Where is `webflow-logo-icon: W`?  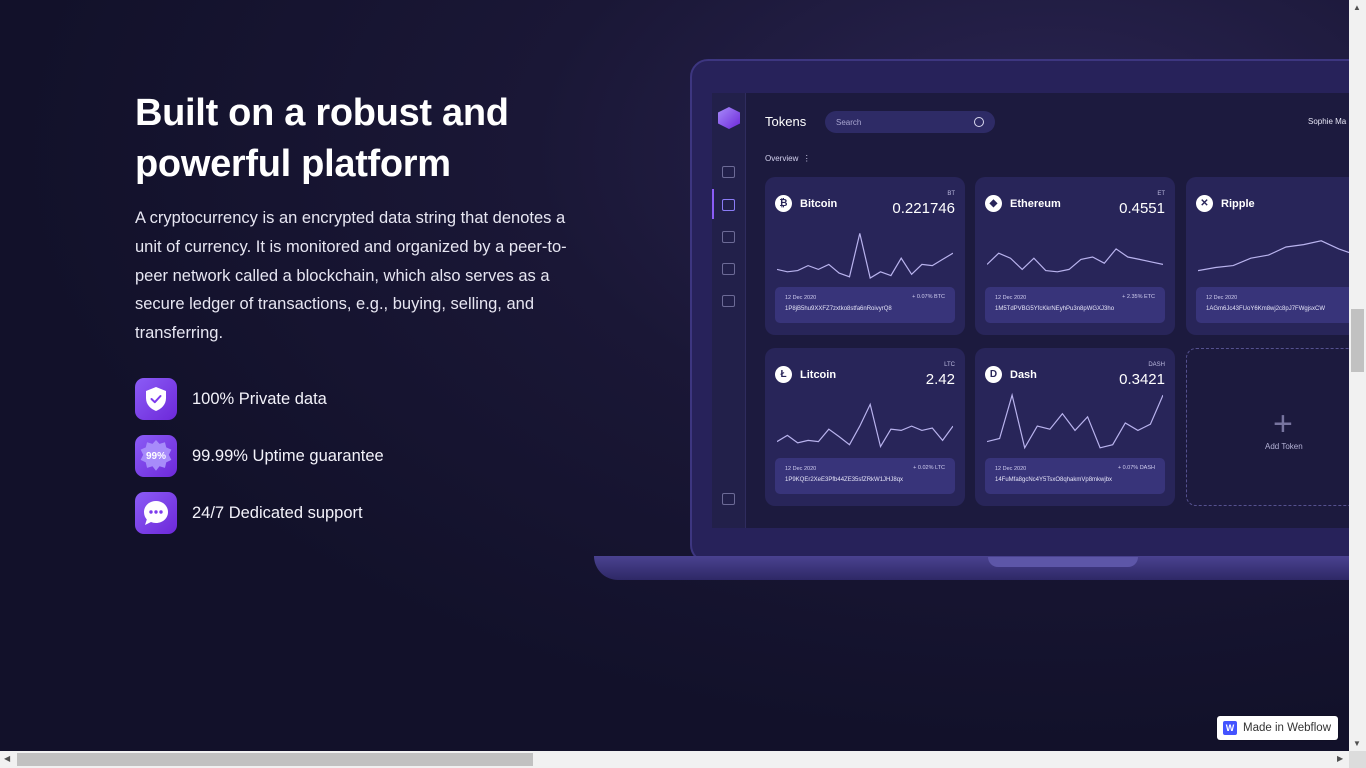 webflow-logo-icon: W is located at coordinates (1230, 728).